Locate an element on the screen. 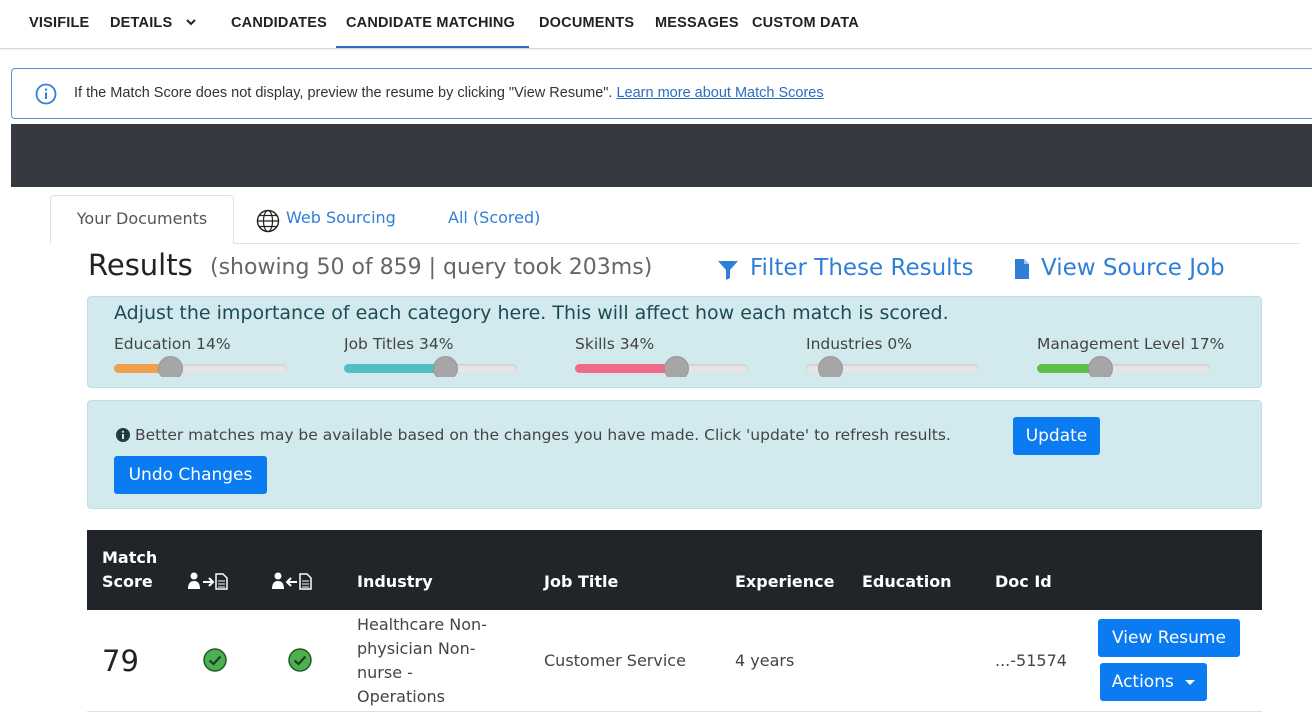 Image resolution: width=1312 pixels, height=712 pixels. nav-documents: DOCUMENTS is located at coordinates (586, 24).